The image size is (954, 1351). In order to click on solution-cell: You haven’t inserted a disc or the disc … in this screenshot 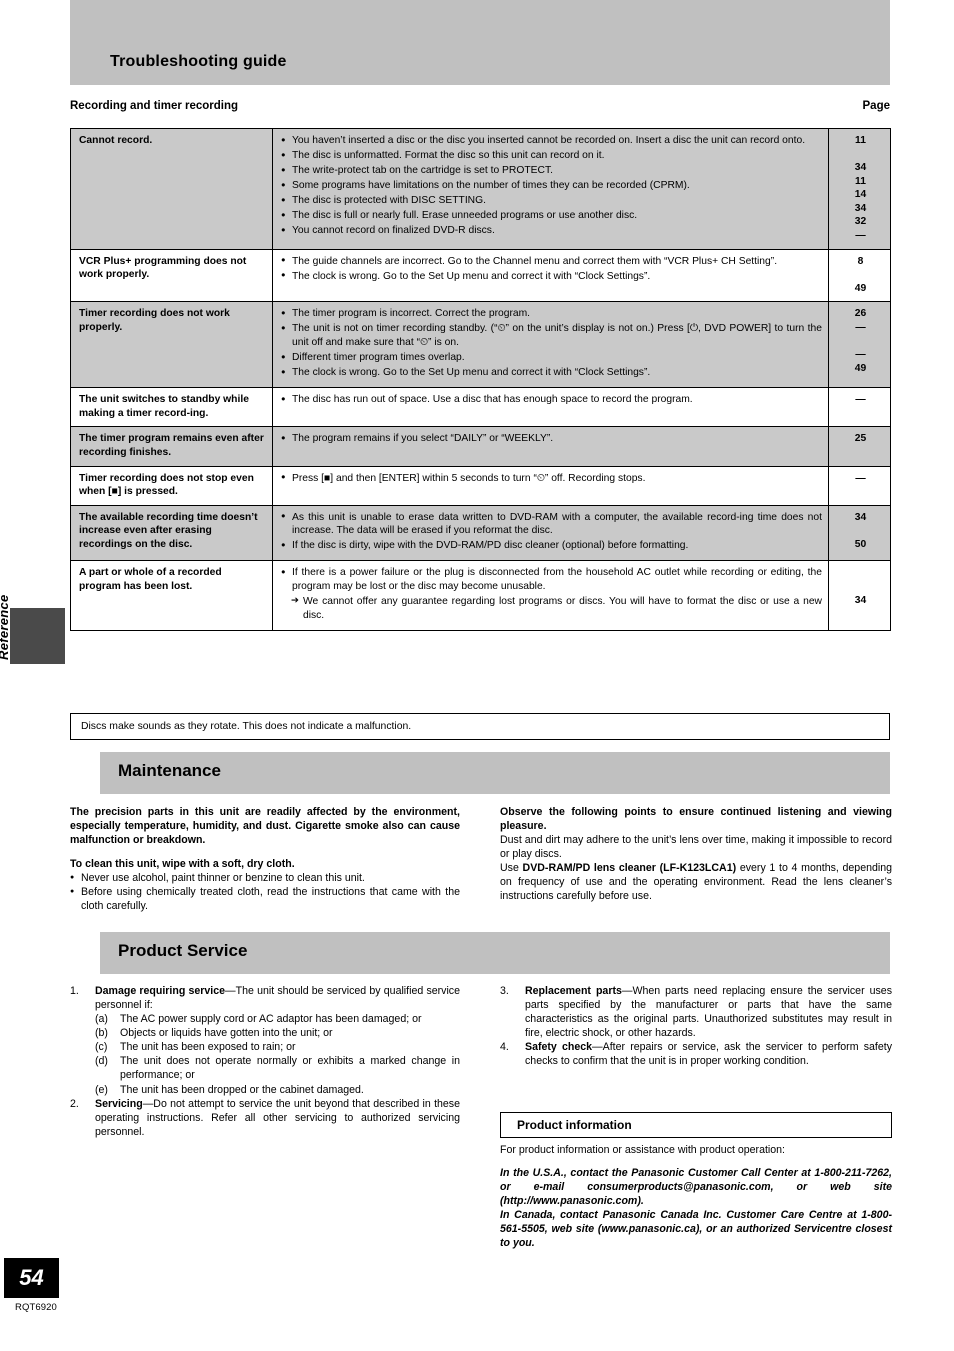, I will do `click(550, 189)`.